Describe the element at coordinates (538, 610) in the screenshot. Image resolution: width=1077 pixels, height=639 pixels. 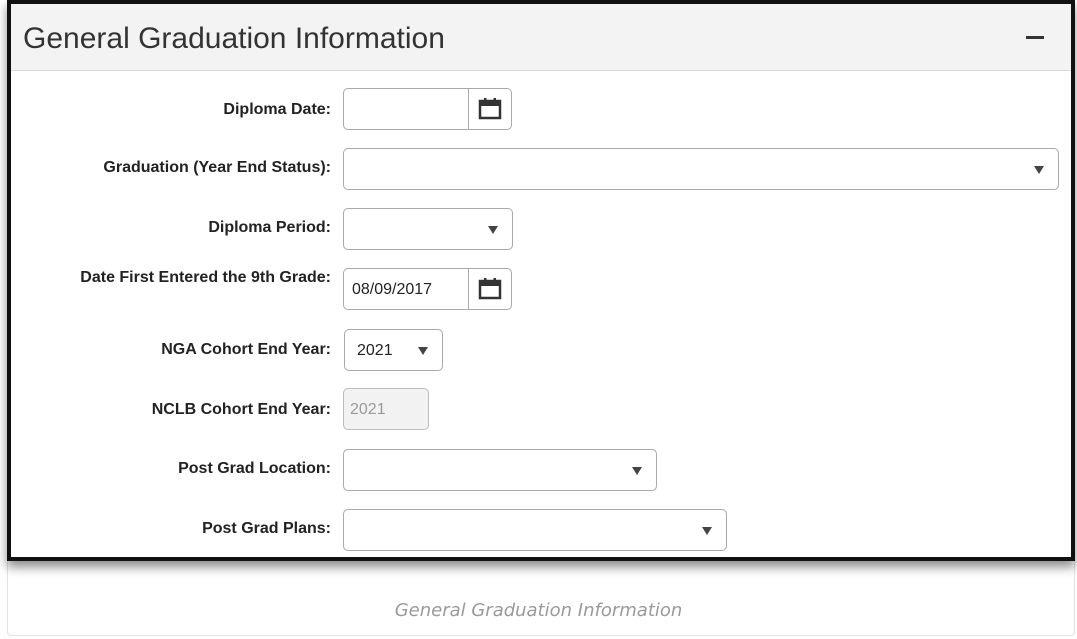
I see `image-caption: General Graduation Information` at that location.